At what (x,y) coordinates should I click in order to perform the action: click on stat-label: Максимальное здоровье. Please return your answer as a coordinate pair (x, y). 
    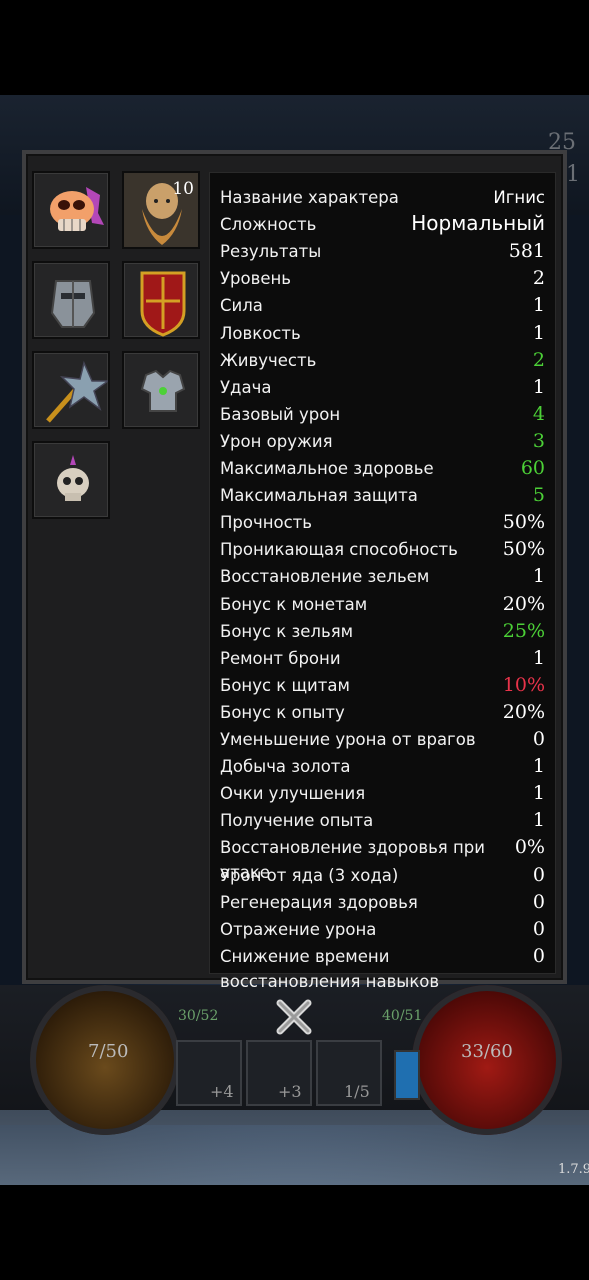
    Looking at the image, I should click on (327, 468).